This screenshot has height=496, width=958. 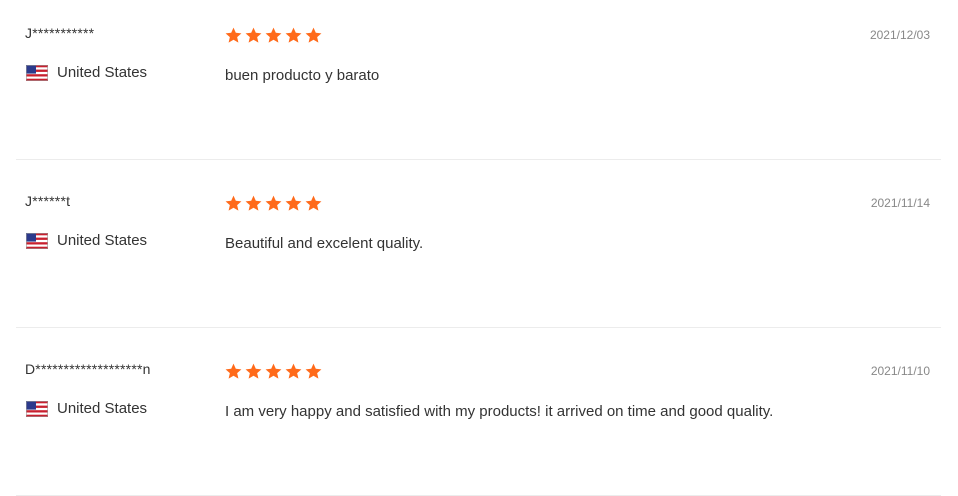 What do you see at coordinates (900, 371) in the screenshot?
I see `review-date: 2021/11/10` at bounding box center [900, 371].